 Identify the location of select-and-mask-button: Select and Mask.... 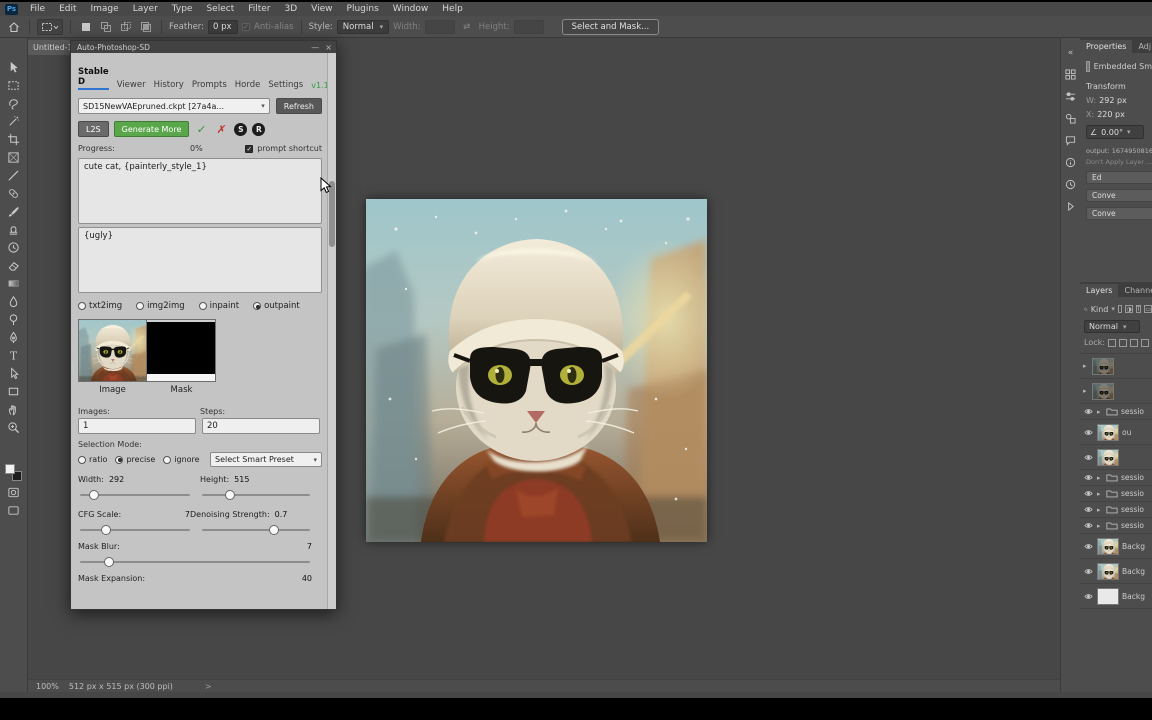
(610, 26).